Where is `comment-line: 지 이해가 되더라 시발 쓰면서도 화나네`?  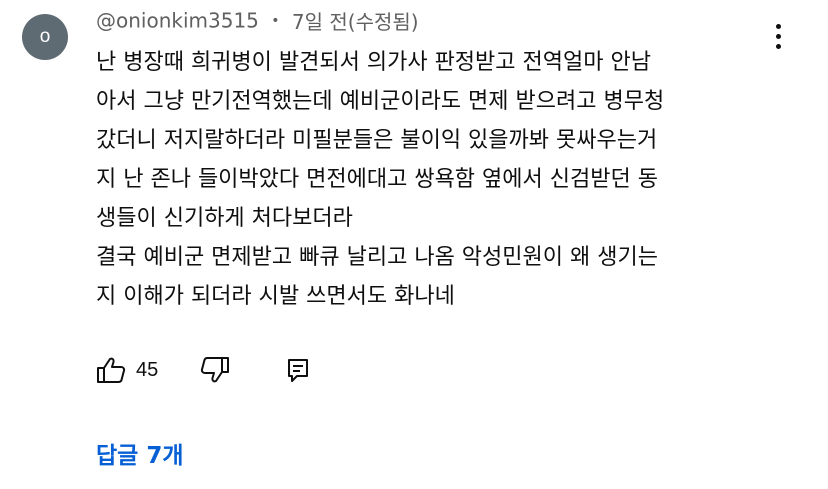 comment-line: 지 이해가 되더라 시발 쓰면서도 화나네 is located at coordinates (275, 296).